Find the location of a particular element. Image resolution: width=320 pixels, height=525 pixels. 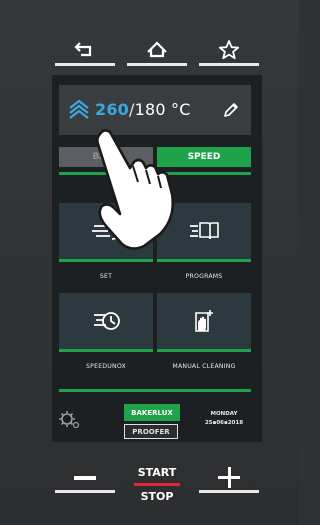

tile-speedunox-indicator is located at coordinates (106, 350).